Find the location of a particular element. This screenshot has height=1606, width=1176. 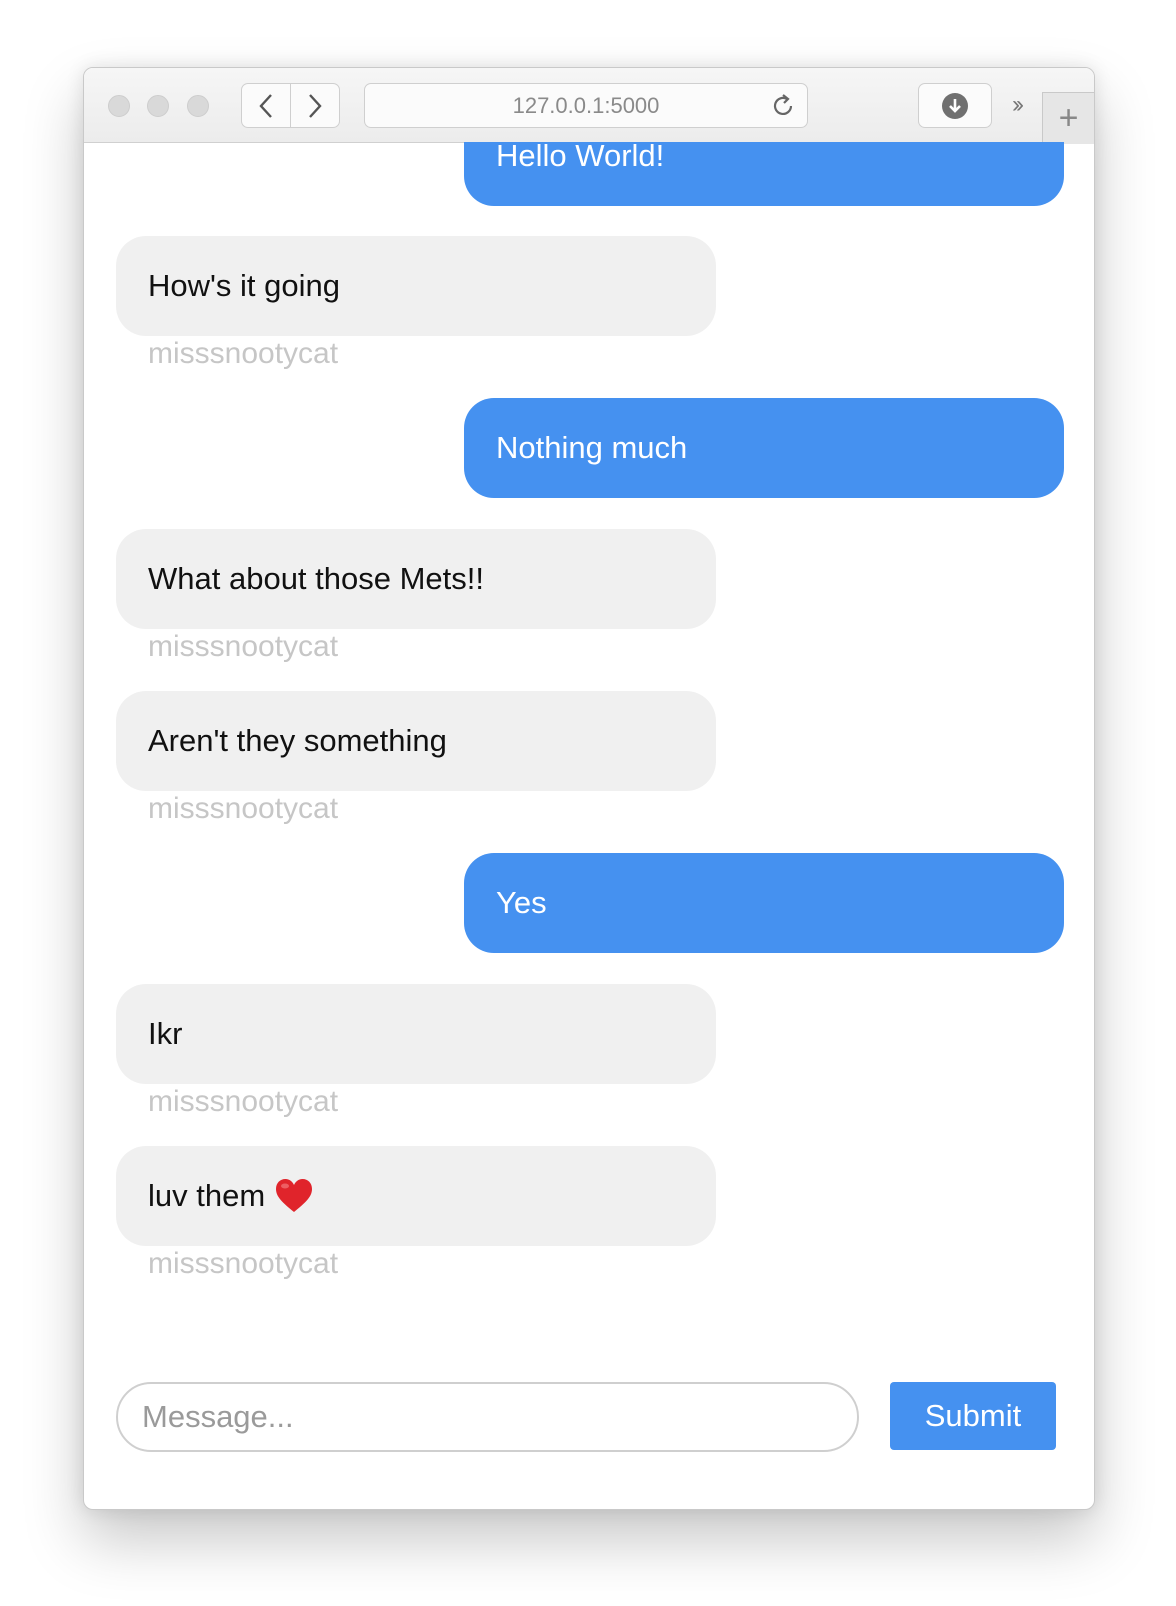

heart-emoji-icon is located at coordinates (294, 1195).